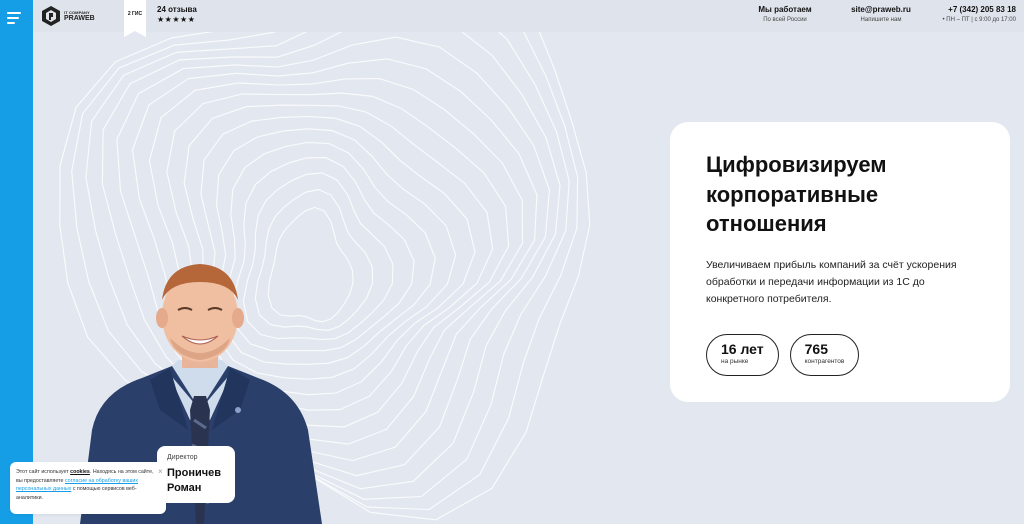 Image resolution: width=1024 pixels, height=524 pixels. What do you see at coordinates (979, 20) in the screenshot?
I see `working-hours: • ПН – ПТ | с 9:00 до 17:00` at bounding box center [979, 20].